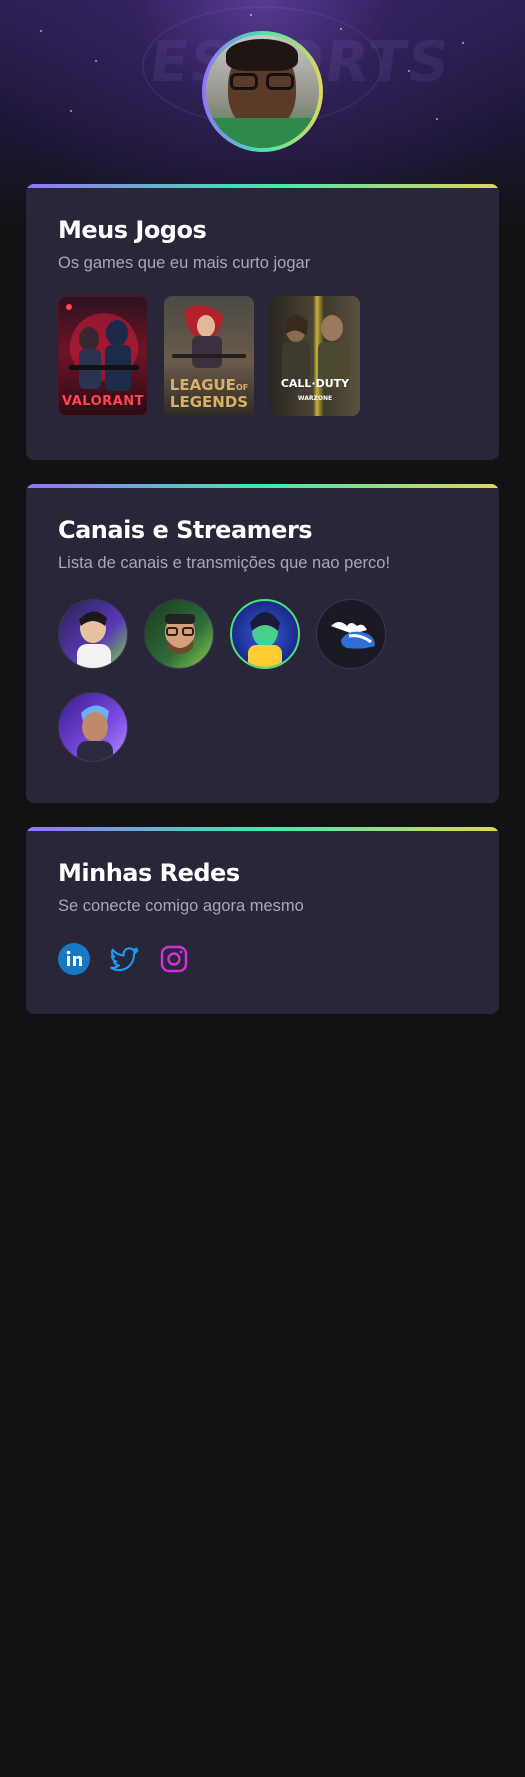  I want to click on game-call-of-duty: CALL·DUTY WARZONE, so click(315, 356).